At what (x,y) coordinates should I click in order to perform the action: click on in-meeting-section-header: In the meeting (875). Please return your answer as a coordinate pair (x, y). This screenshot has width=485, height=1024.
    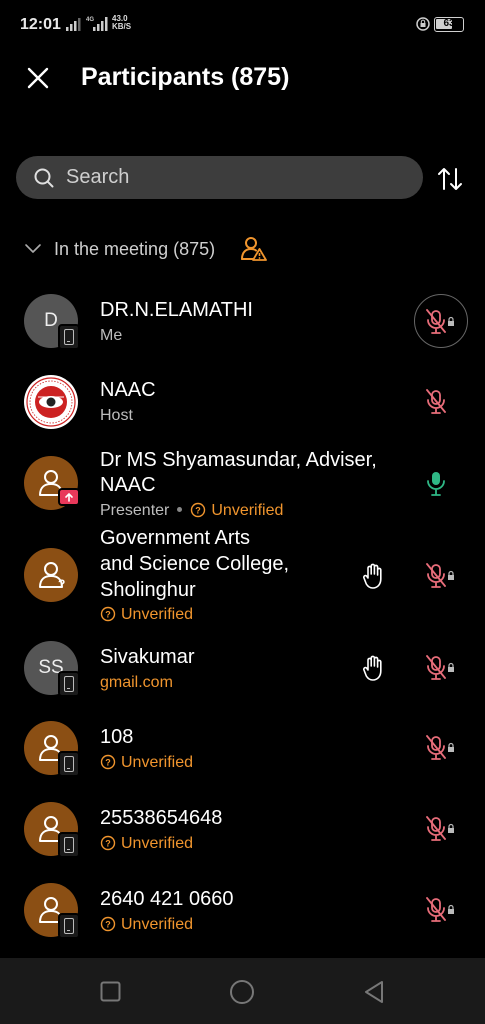
    Looking at the image, I should click on (242, 249).